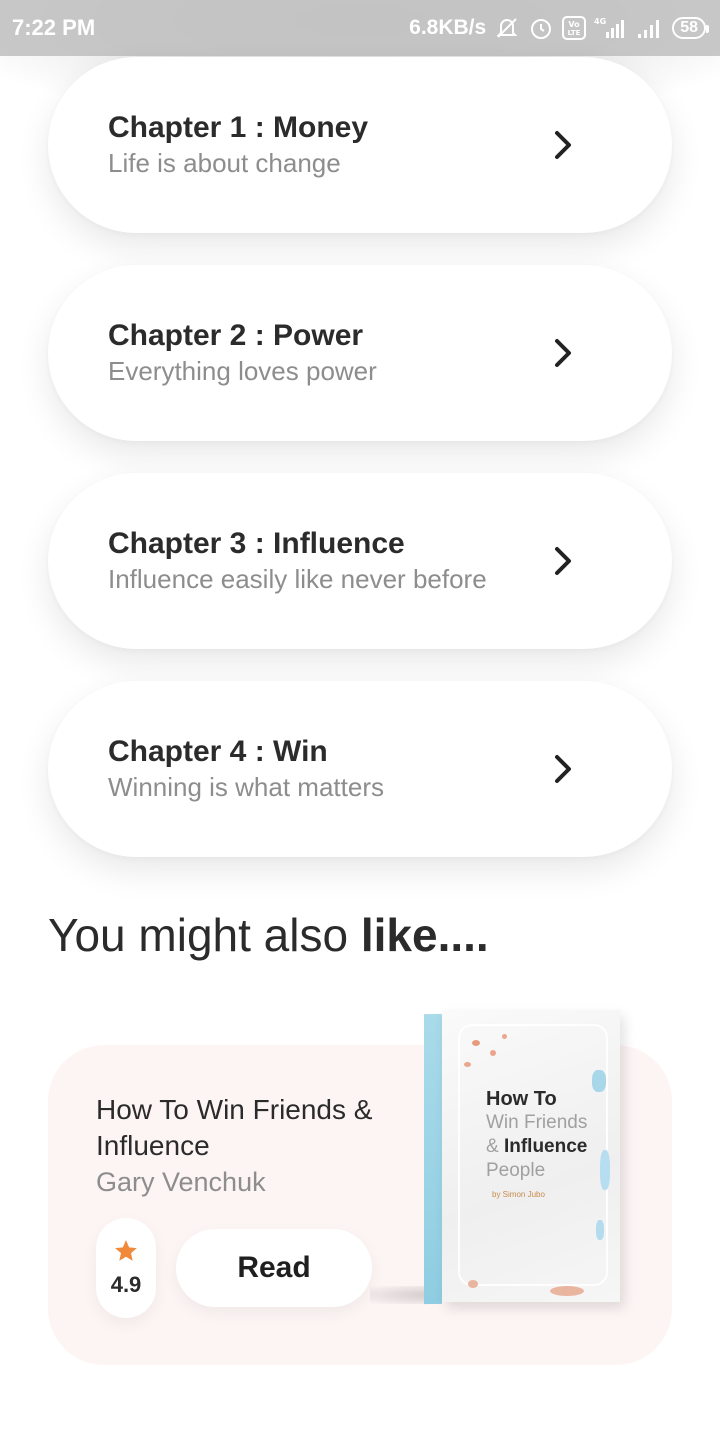 Image resolution: width=720 pixels, height=1440 pixels. Describe the element at coordinates (521, 1099) in the screenshot. I see `cover-title-line1: How To` at that location.